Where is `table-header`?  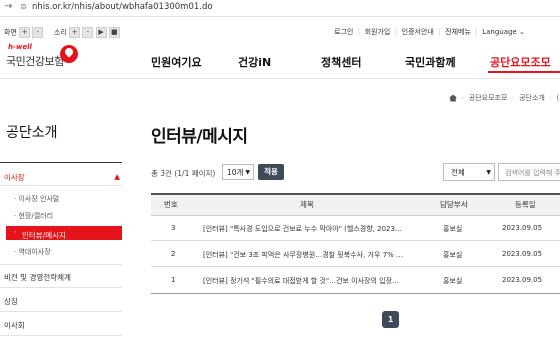
table-header is located at coordinates (355, 204).